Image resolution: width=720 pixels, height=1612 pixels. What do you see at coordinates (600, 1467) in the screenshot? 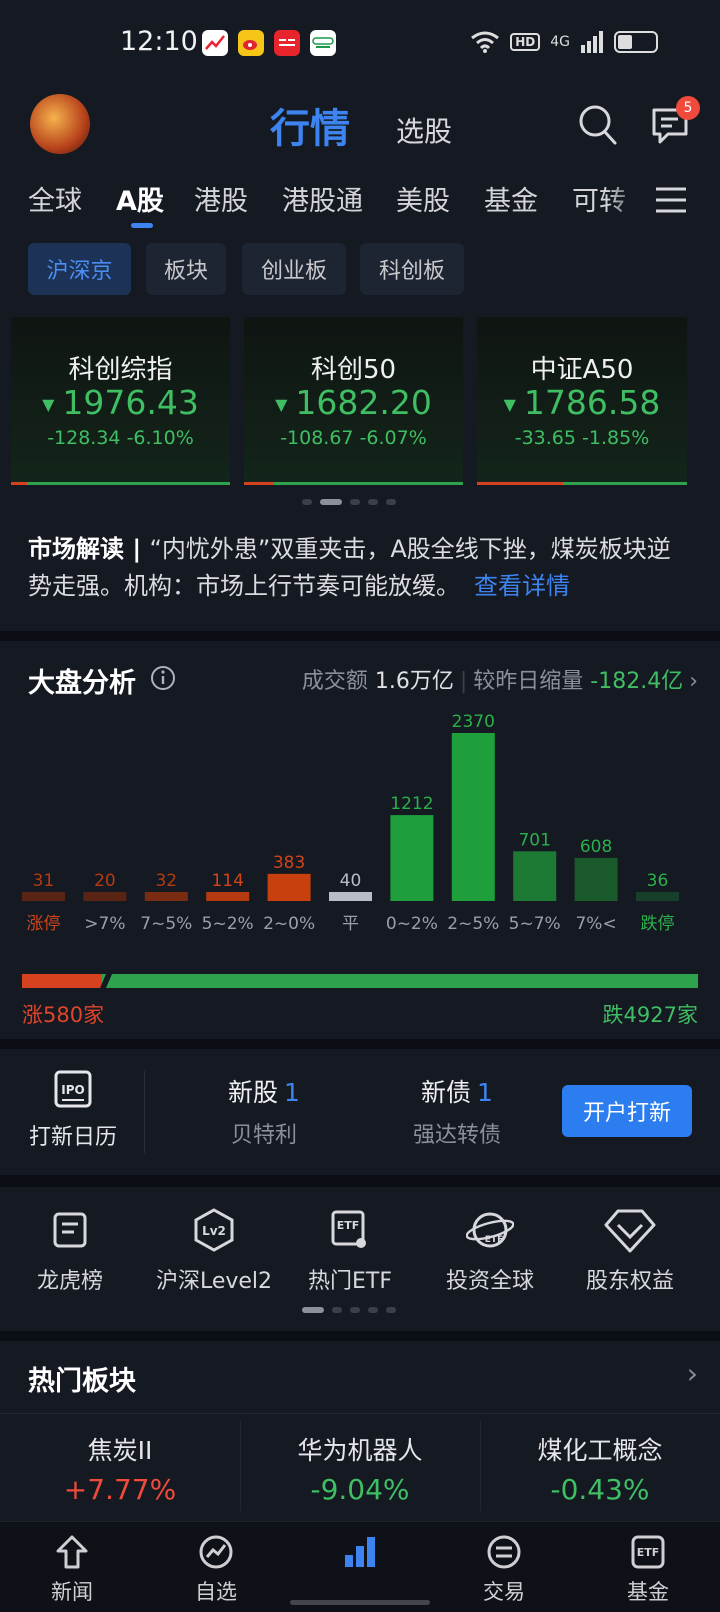
I see `hot-sector-card: 煤化工概念 -0.43%` at bounding box center [600, 1467].